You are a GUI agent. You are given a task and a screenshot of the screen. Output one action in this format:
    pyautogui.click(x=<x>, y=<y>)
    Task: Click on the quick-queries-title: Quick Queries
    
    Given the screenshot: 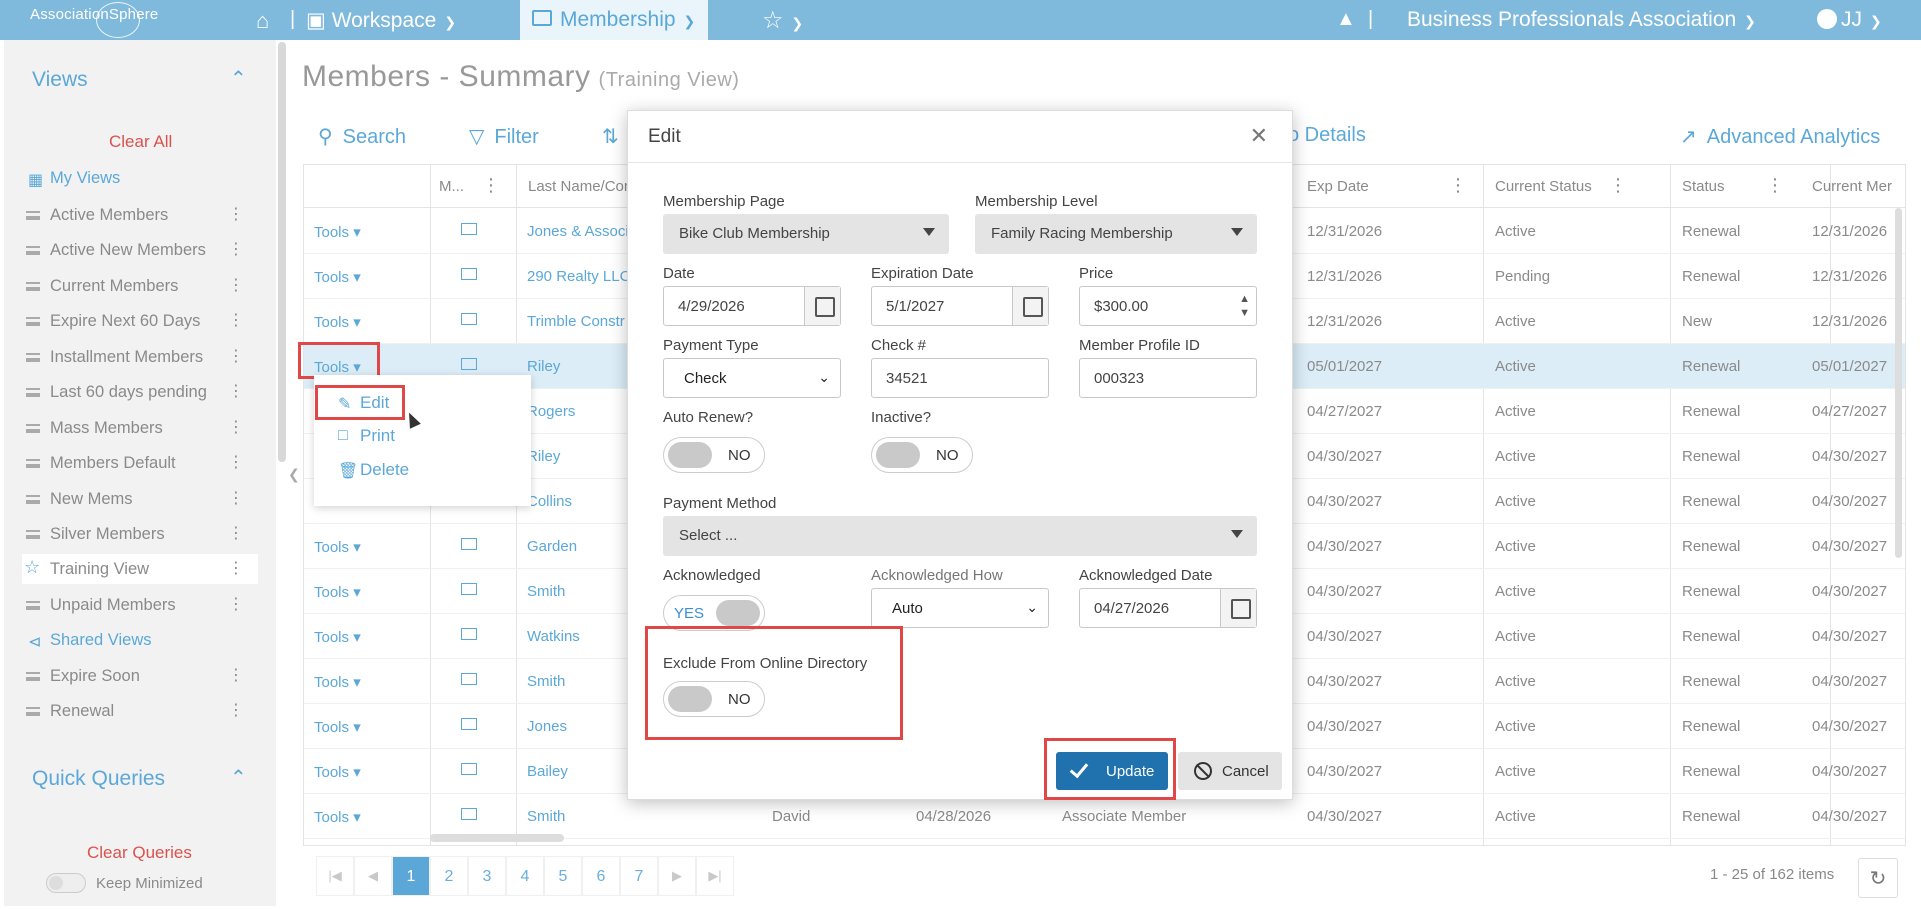 What is the action you would take?
    pyautogui.click(x=98, y=779)
    